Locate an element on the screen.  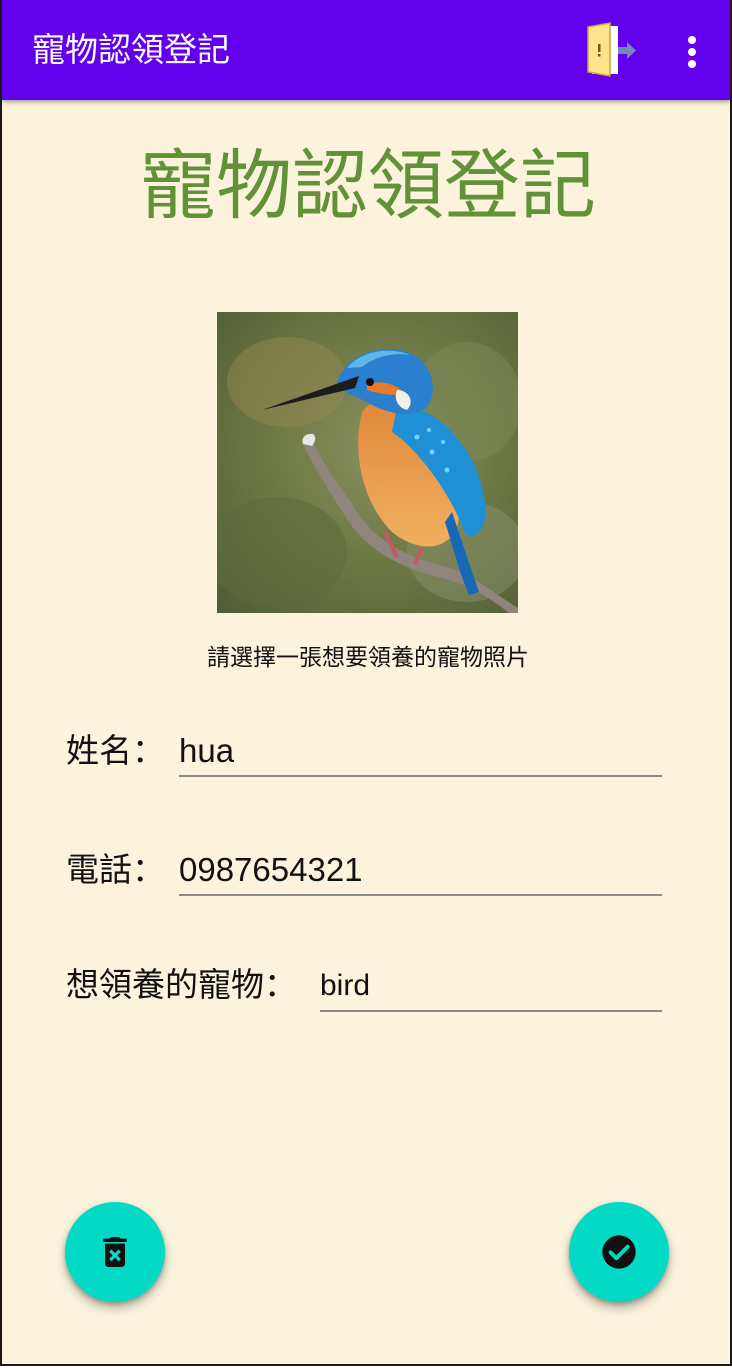
clear-button is located at coordinates (115, 1252).